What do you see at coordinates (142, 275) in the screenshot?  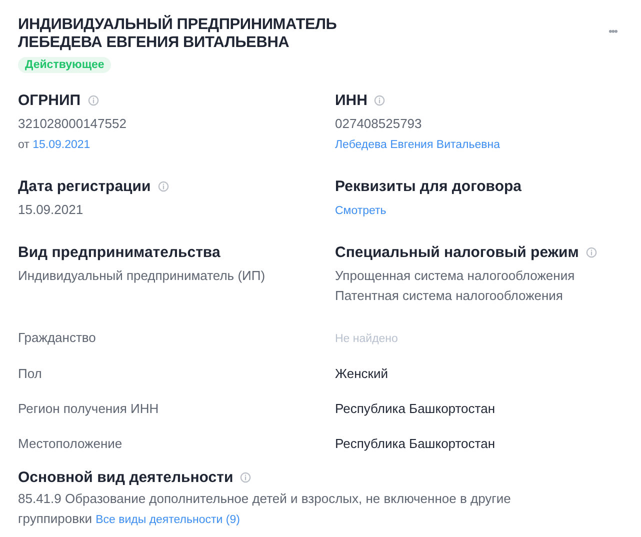 I see `field-value: Индивидуальный предприниматель (ИП)` at bounding box center [142, 275].